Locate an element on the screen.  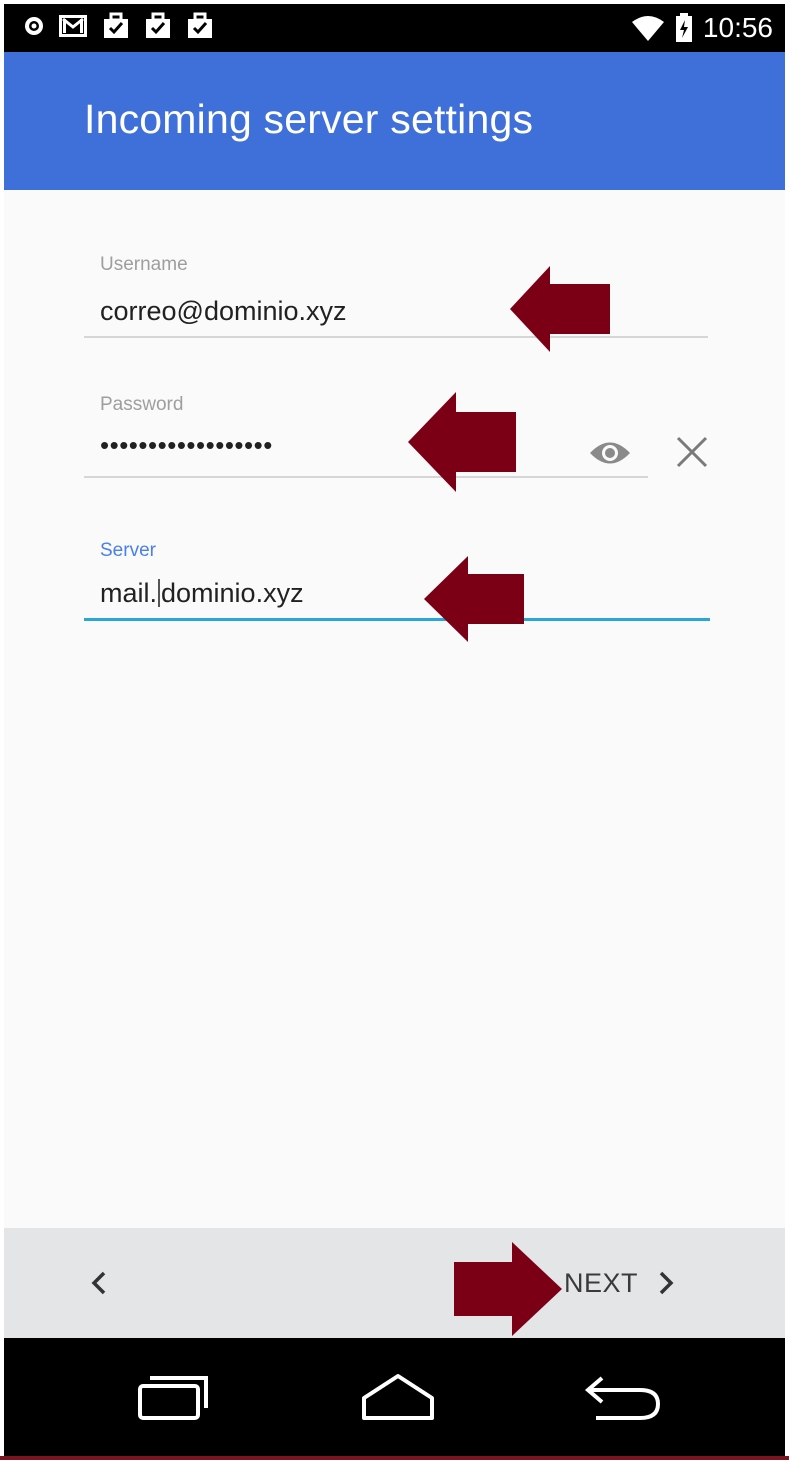
username-label: Username is located at coordinates (144, 264).